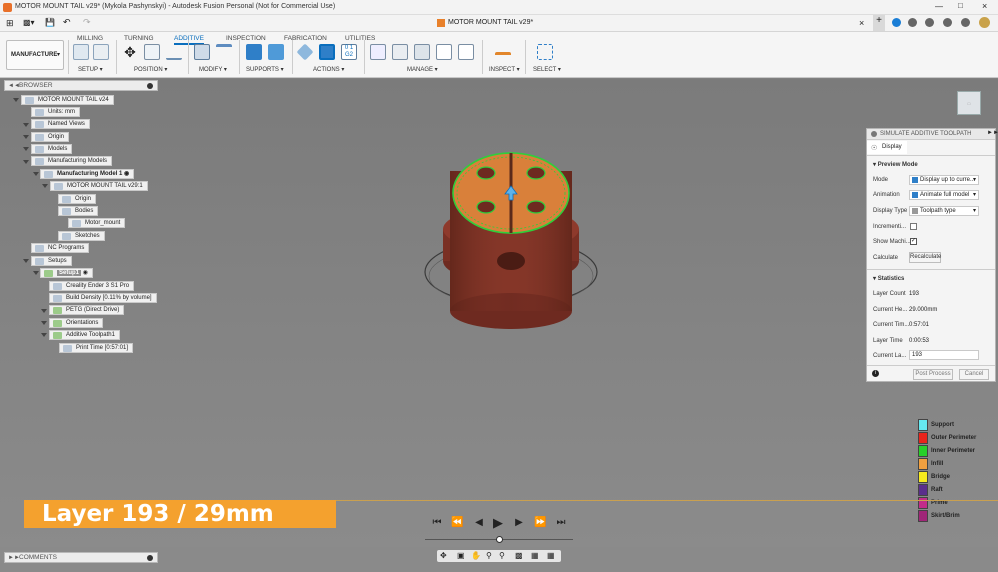  Describe the element at coordinates (551, 555) in the screenshot. I see `viewports-icon: ▦` at that location.